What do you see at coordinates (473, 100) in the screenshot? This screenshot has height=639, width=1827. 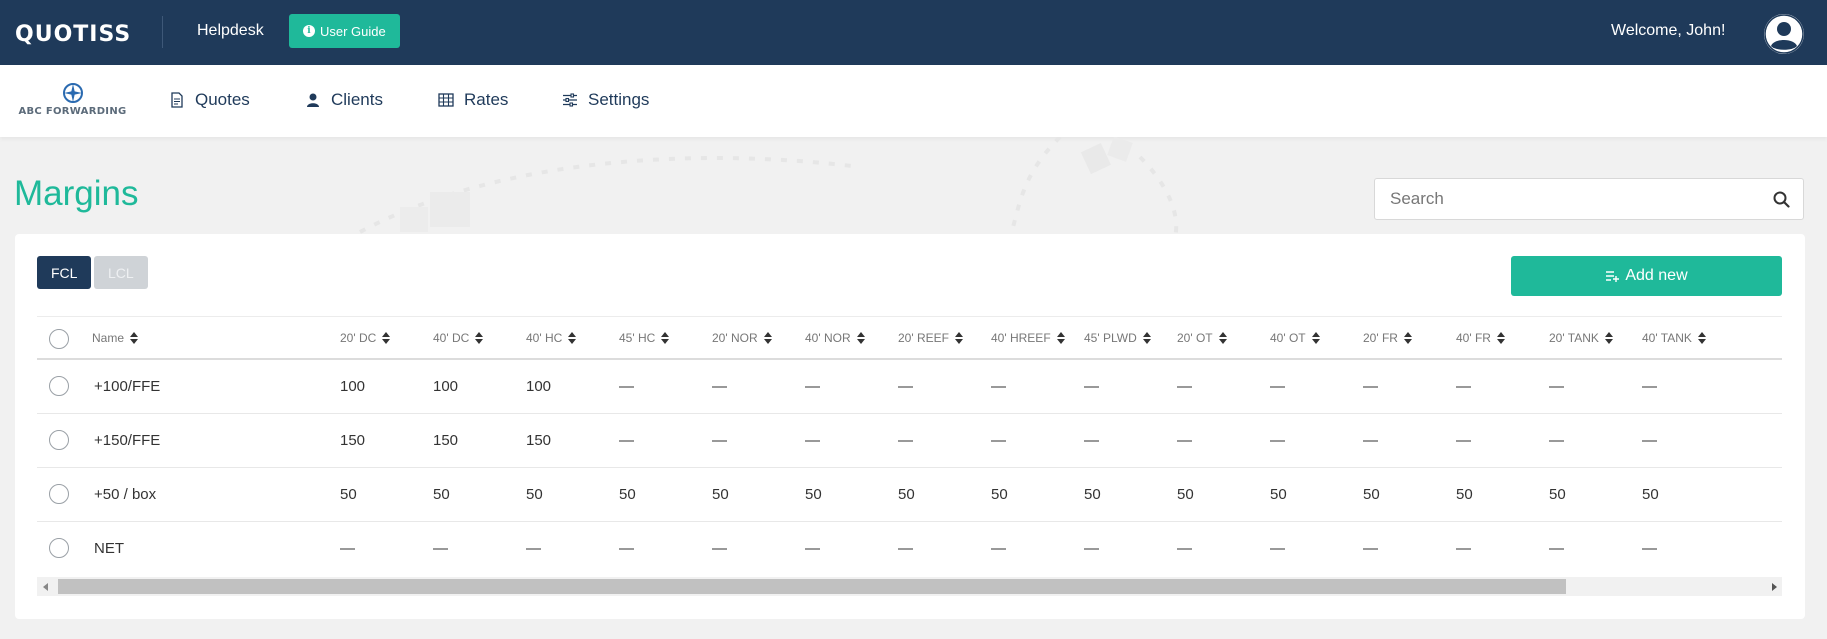 I see `nav-item-rates: Rates` at bounding box center [473, 100].